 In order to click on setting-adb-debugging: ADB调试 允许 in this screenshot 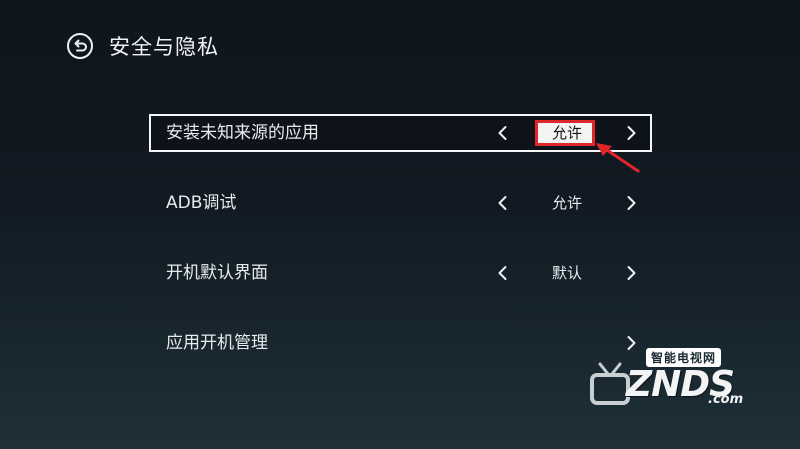, I will do `click(400, 203)`.